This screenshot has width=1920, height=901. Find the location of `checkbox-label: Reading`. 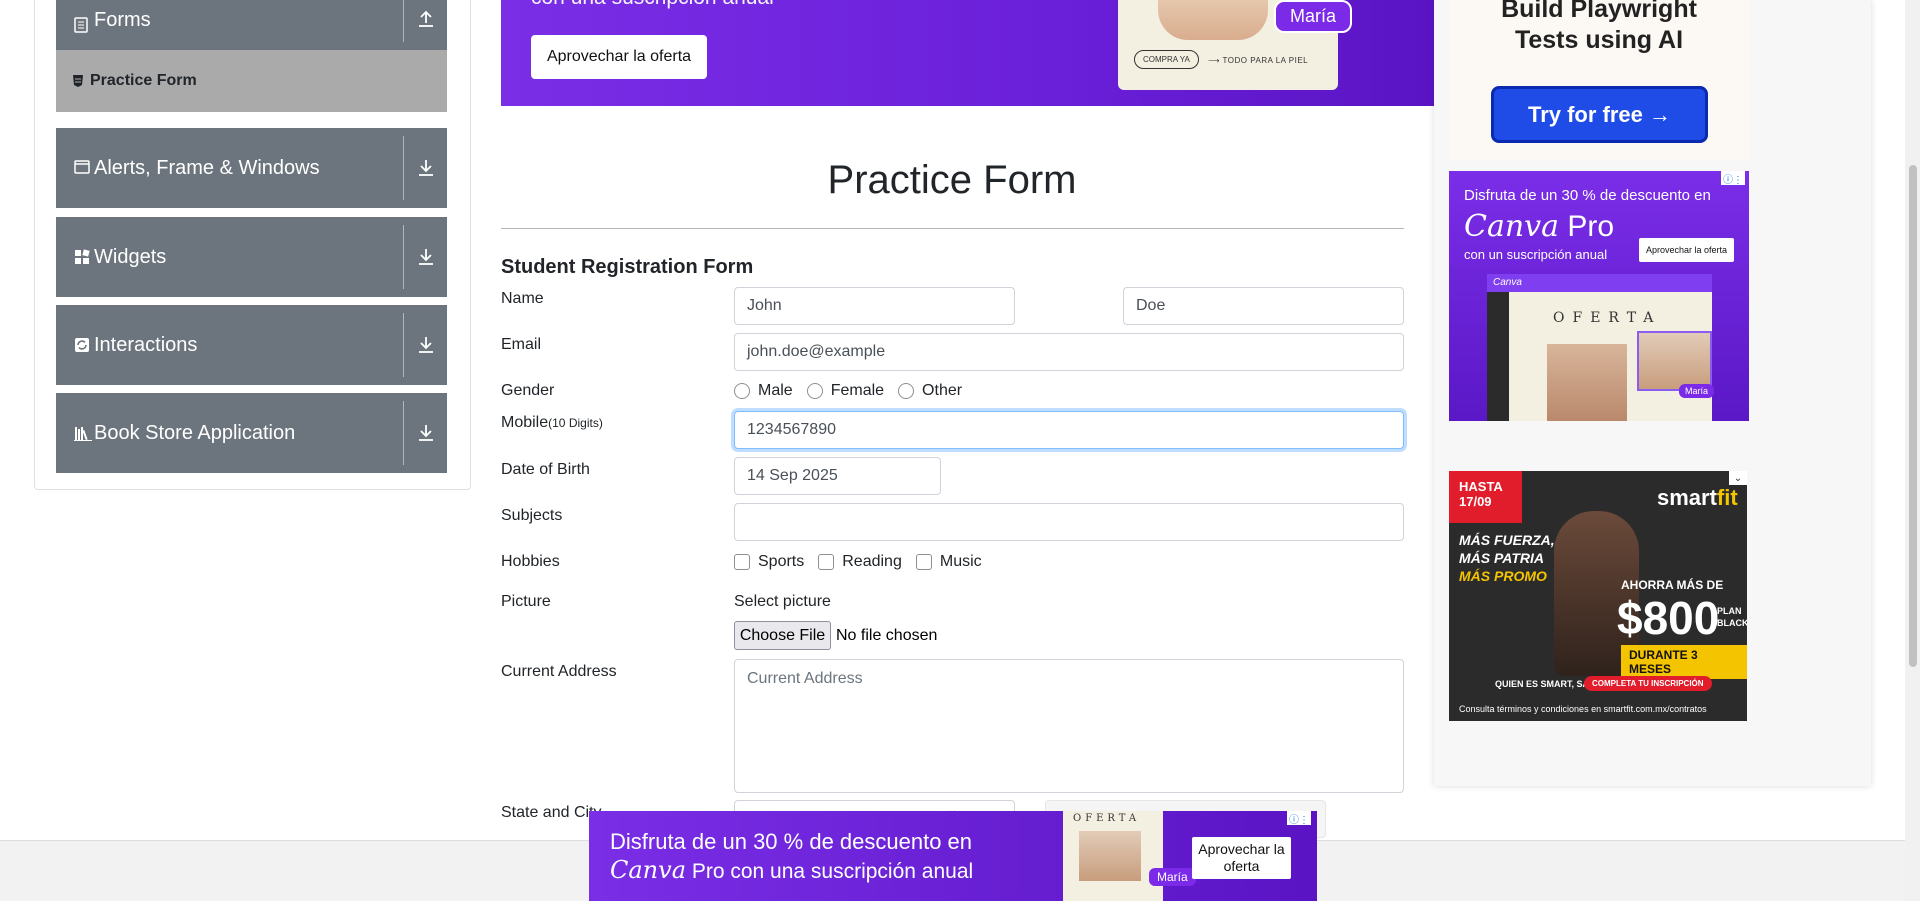

checkbox-label: Reading is located at coordinates (872, 562).